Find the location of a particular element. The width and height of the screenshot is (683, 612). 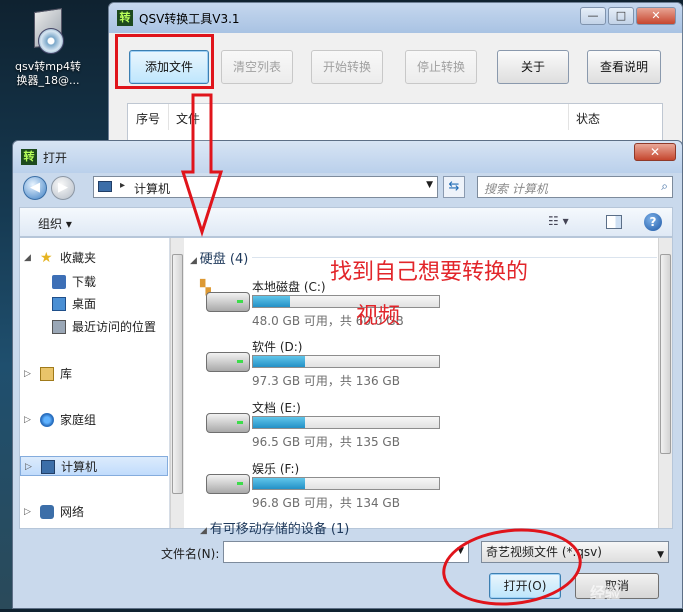

annotation-text-line1: 找到自己想要转换的 is located at coordinates (429, 272).